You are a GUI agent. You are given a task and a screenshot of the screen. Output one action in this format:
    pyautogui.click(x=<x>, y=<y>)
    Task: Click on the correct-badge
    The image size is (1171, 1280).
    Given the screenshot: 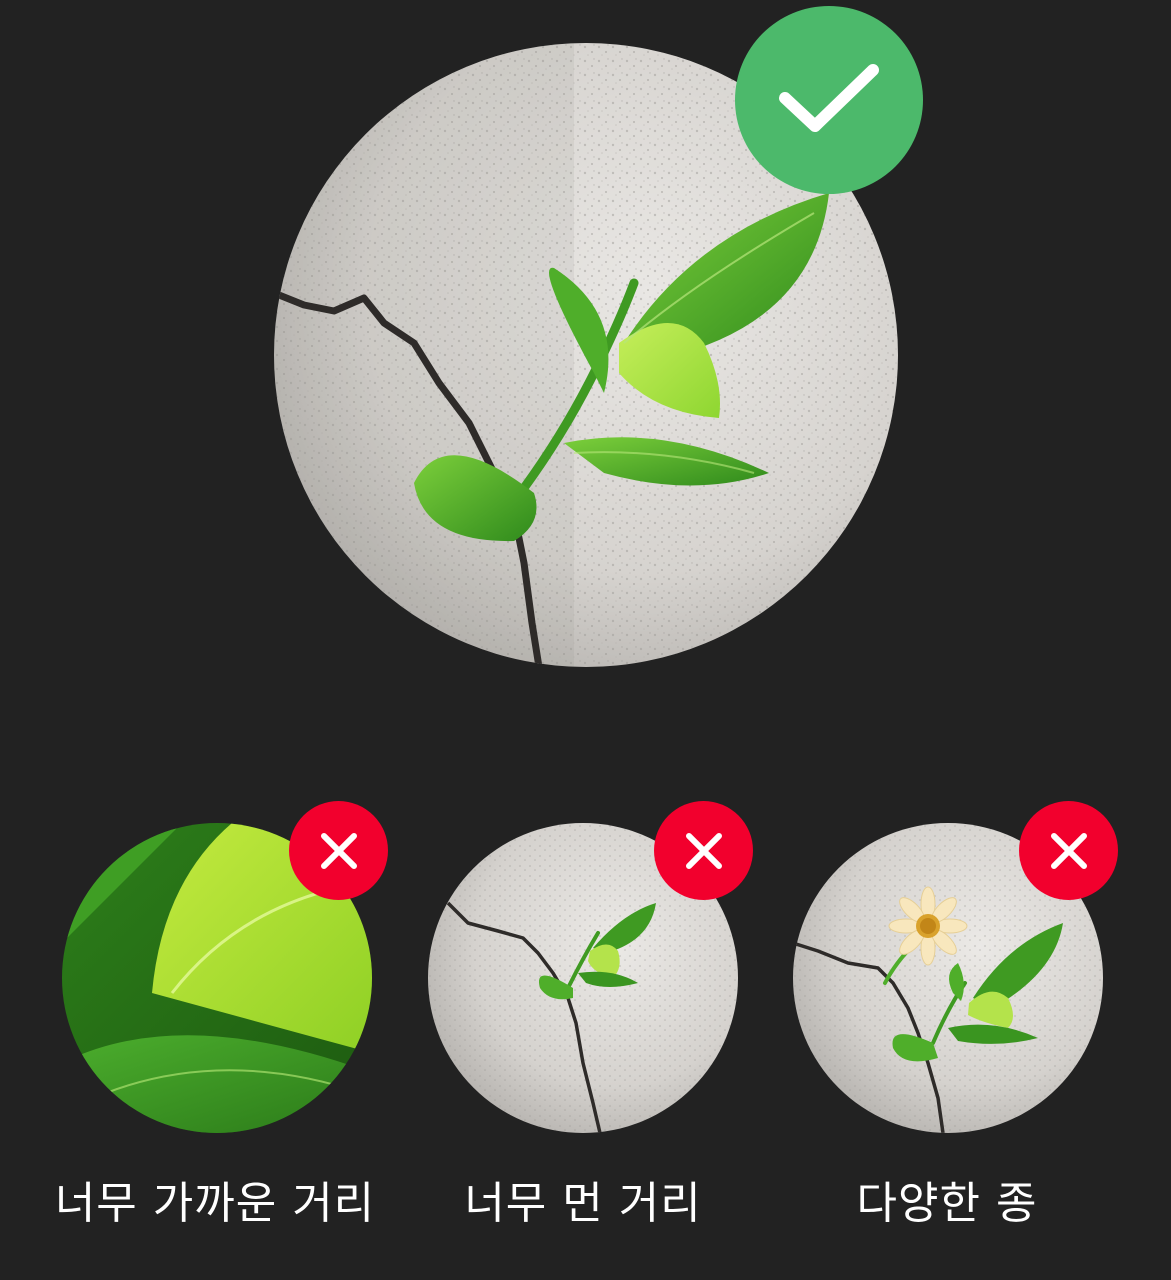 What is the action you would take?
    pyautogui.click(x=829, y=100)
    